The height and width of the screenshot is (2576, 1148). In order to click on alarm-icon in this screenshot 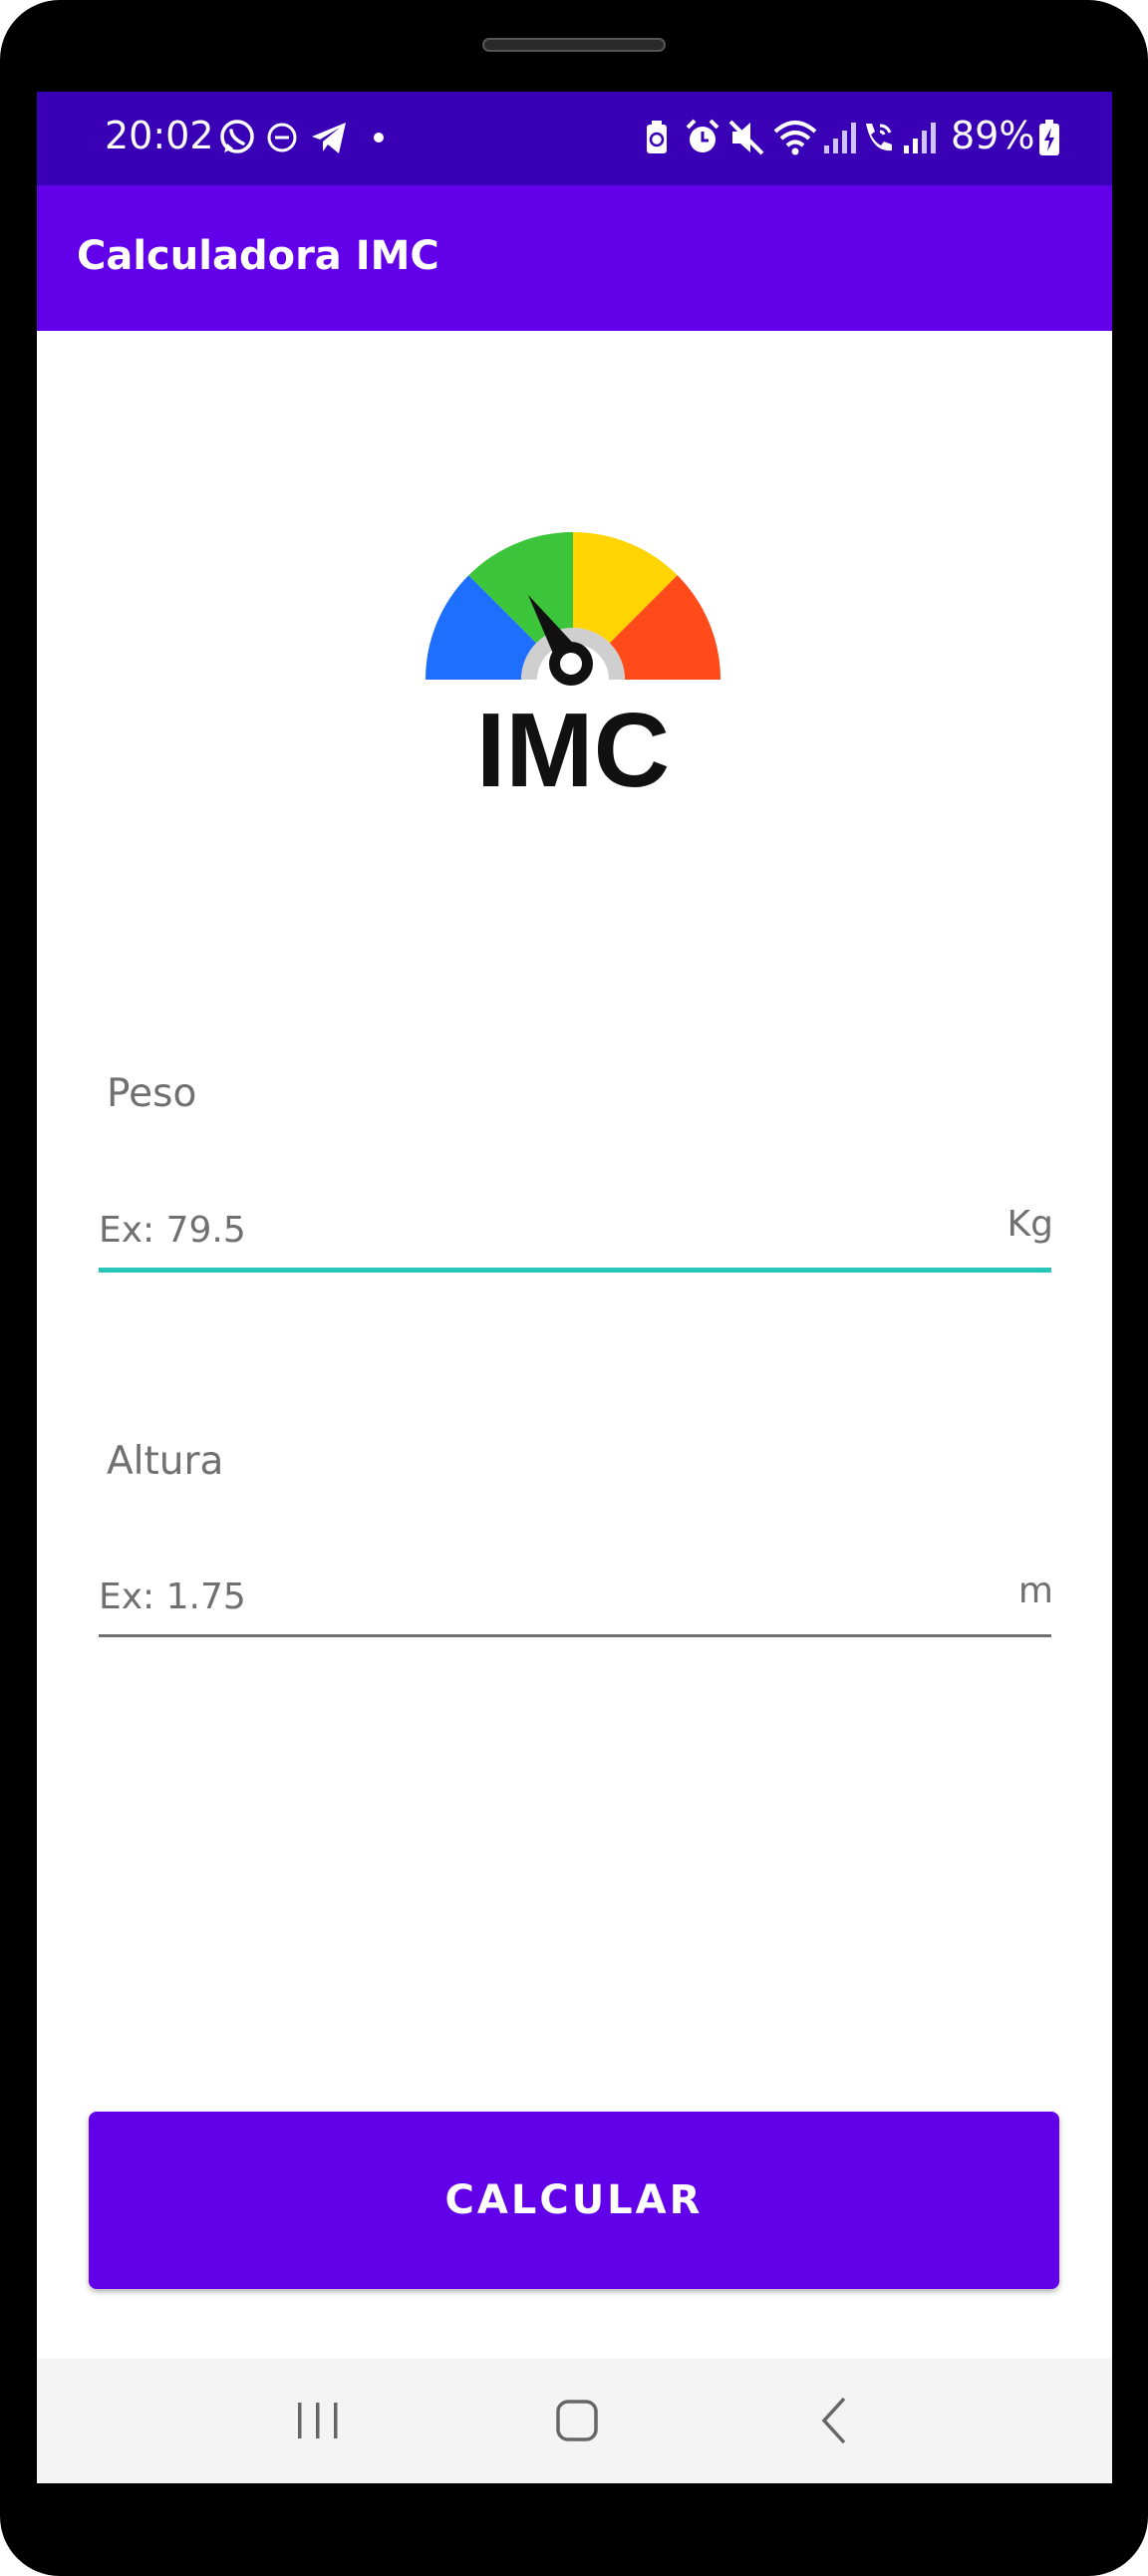, I will do `click(702, 135)`.